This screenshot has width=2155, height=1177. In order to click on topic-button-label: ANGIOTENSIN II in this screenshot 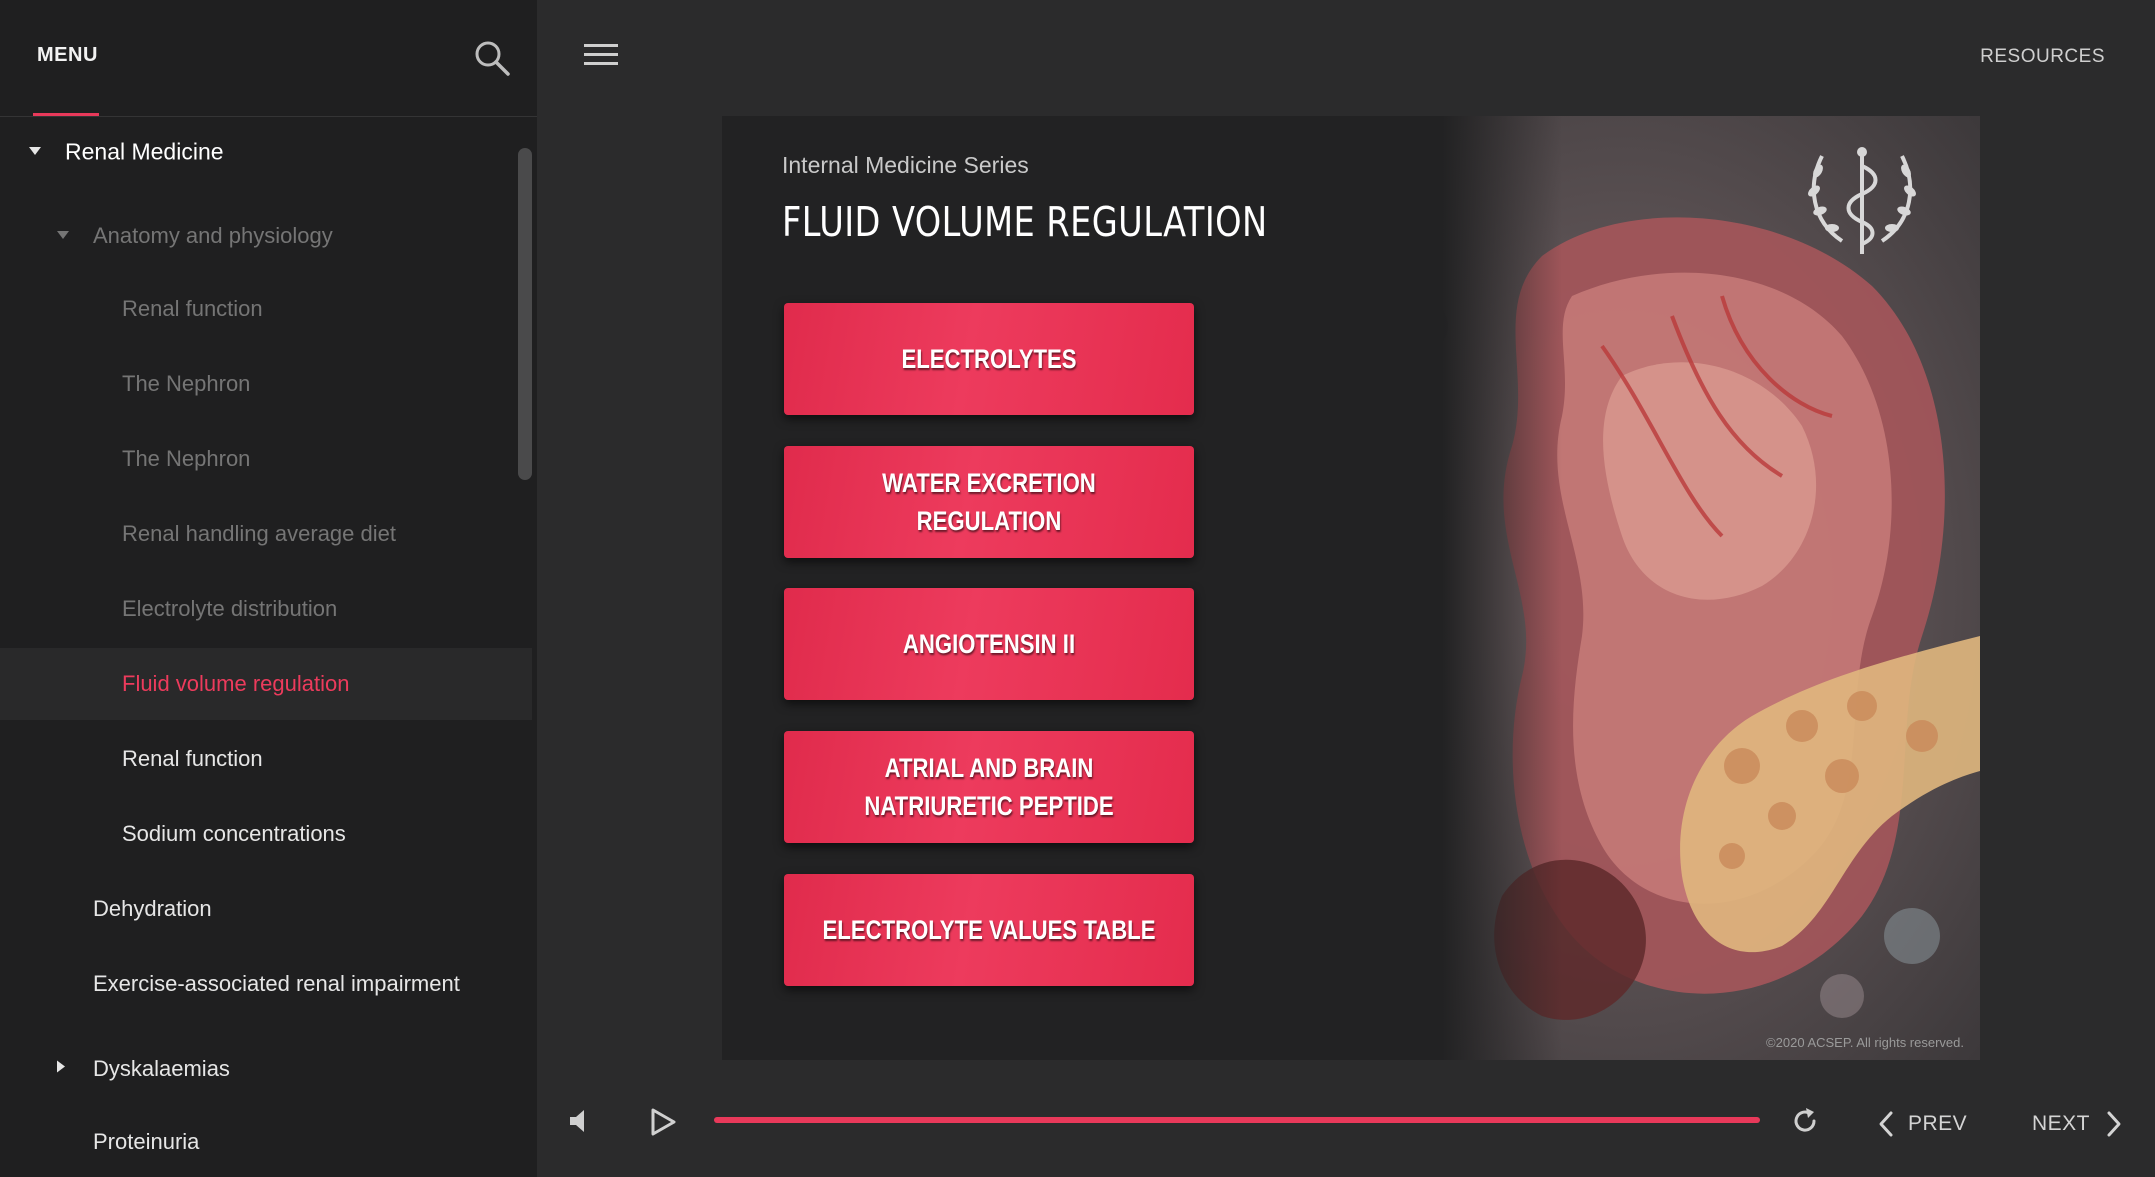, I will do `click(989, 644)`.